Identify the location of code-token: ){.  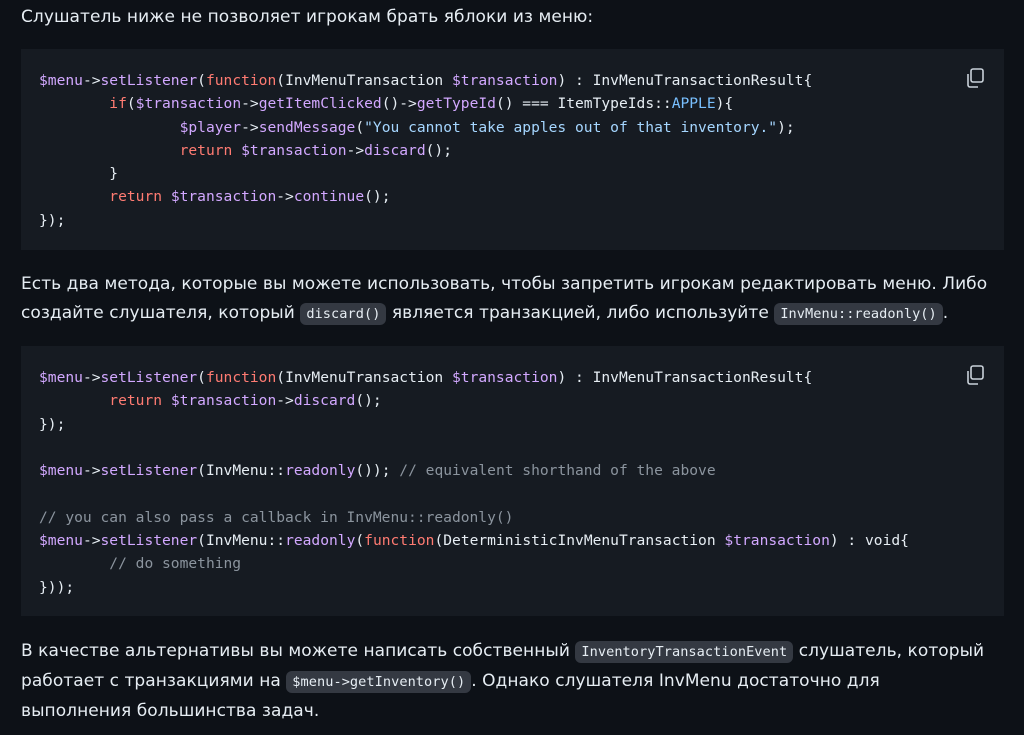
(724, 104).